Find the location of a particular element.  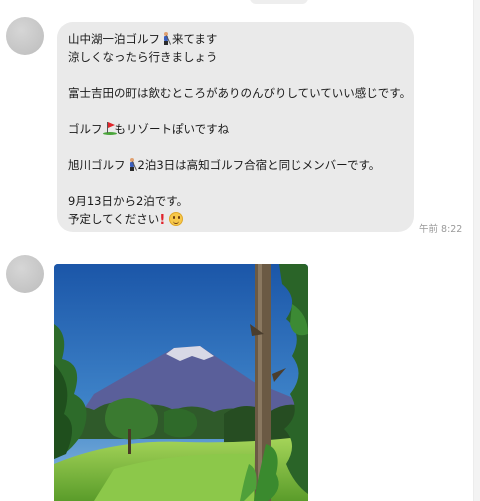

scrollbar is located at coordinates (476, 250).